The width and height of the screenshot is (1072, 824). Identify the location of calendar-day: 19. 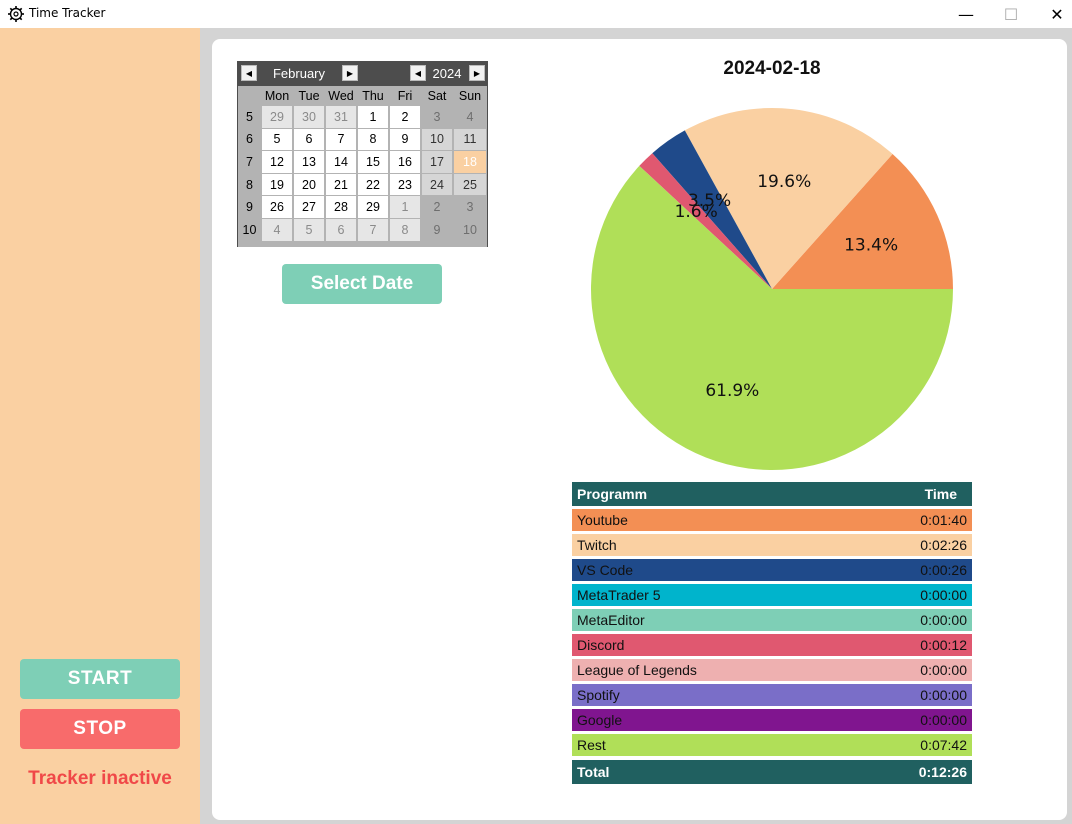
(277, 184).